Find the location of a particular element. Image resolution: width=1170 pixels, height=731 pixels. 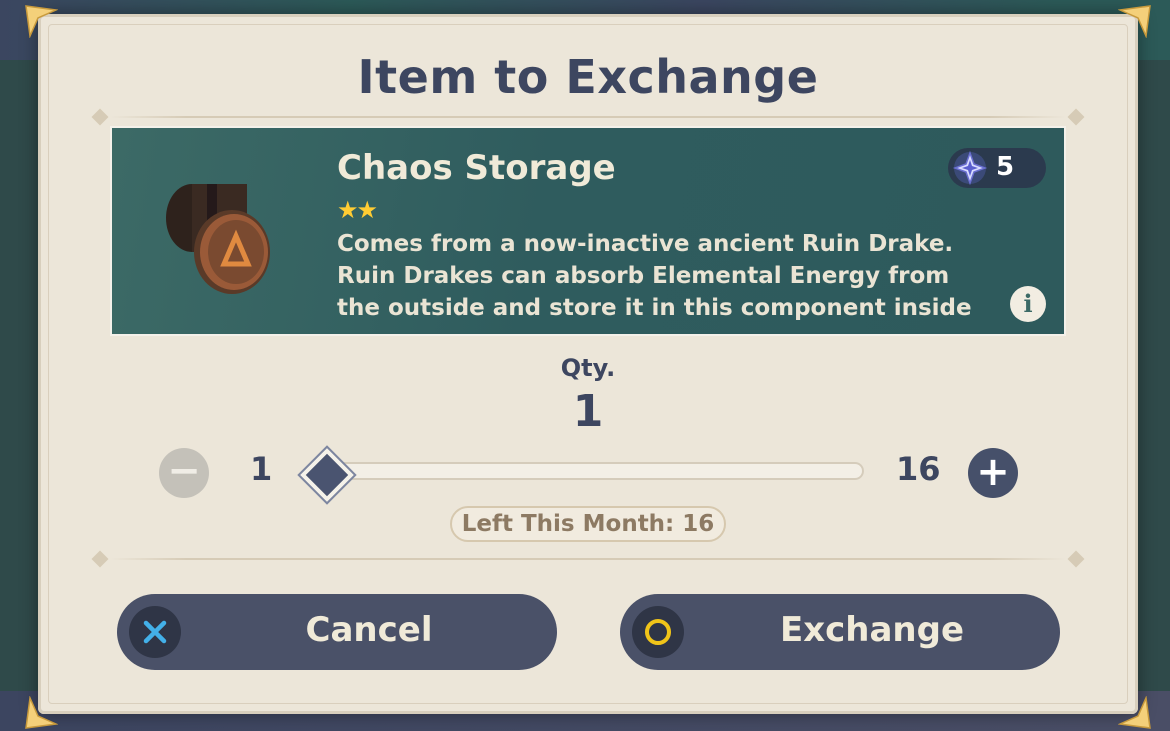

exchange-button: Exchange is located at coordinates (840, 632).